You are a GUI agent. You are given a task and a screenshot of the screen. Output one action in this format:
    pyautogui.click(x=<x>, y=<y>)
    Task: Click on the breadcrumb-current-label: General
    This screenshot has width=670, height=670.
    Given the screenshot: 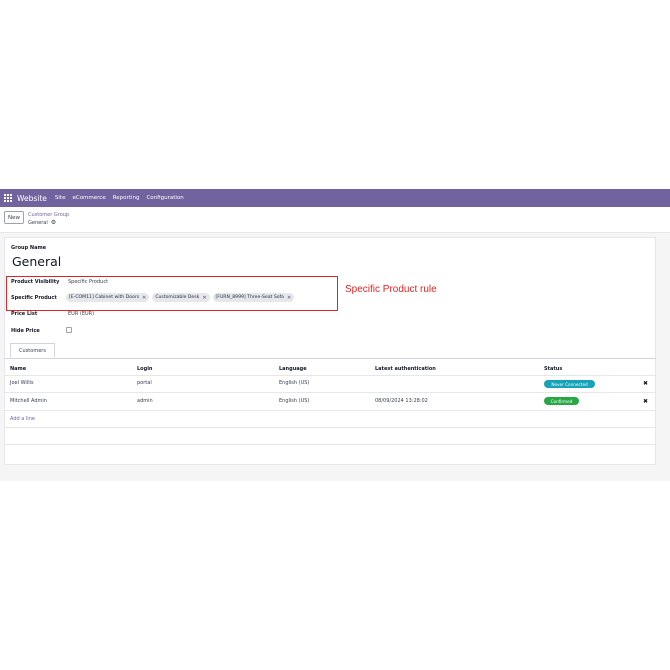 What is the action you would take?
    pyautogui.click(x=38, y=222)
    